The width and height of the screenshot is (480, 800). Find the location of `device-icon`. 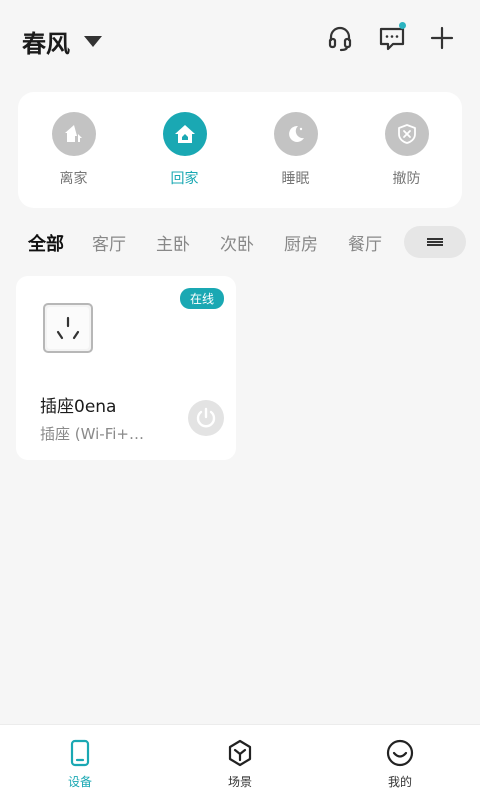

device-icon is located at coordinates (80, 753).